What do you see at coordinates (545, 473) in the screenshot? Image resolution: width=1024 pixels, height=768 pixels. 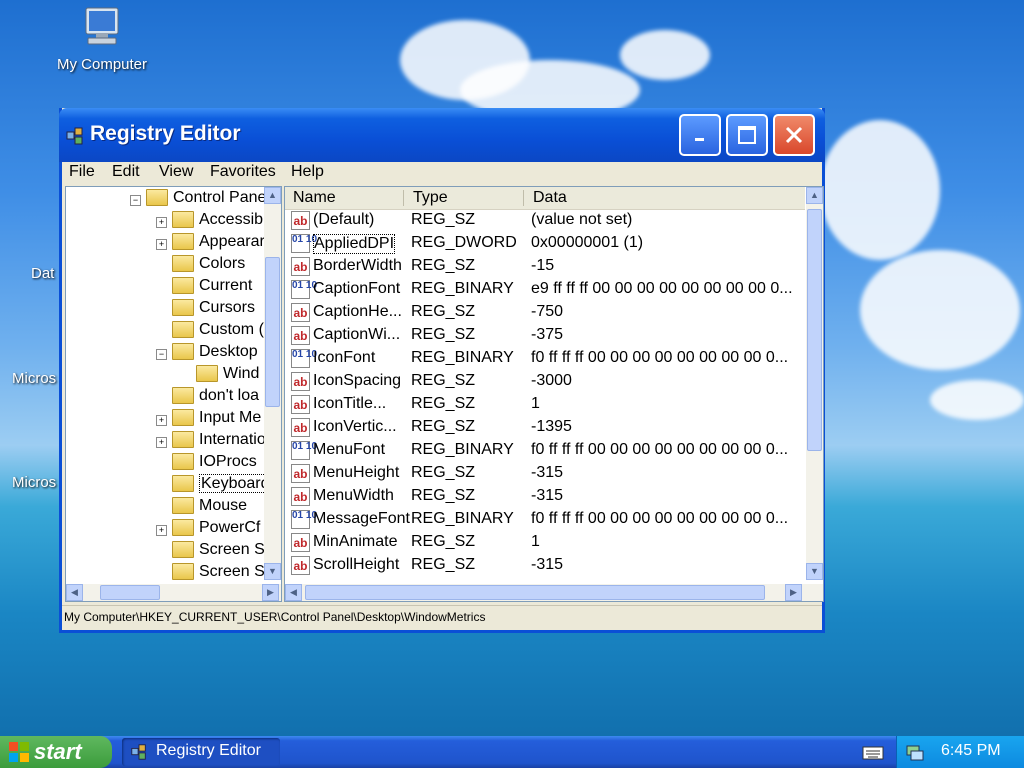 I see `list-item: ab MenuHeight REG_SZ -315` at bounding box center [545, 473].